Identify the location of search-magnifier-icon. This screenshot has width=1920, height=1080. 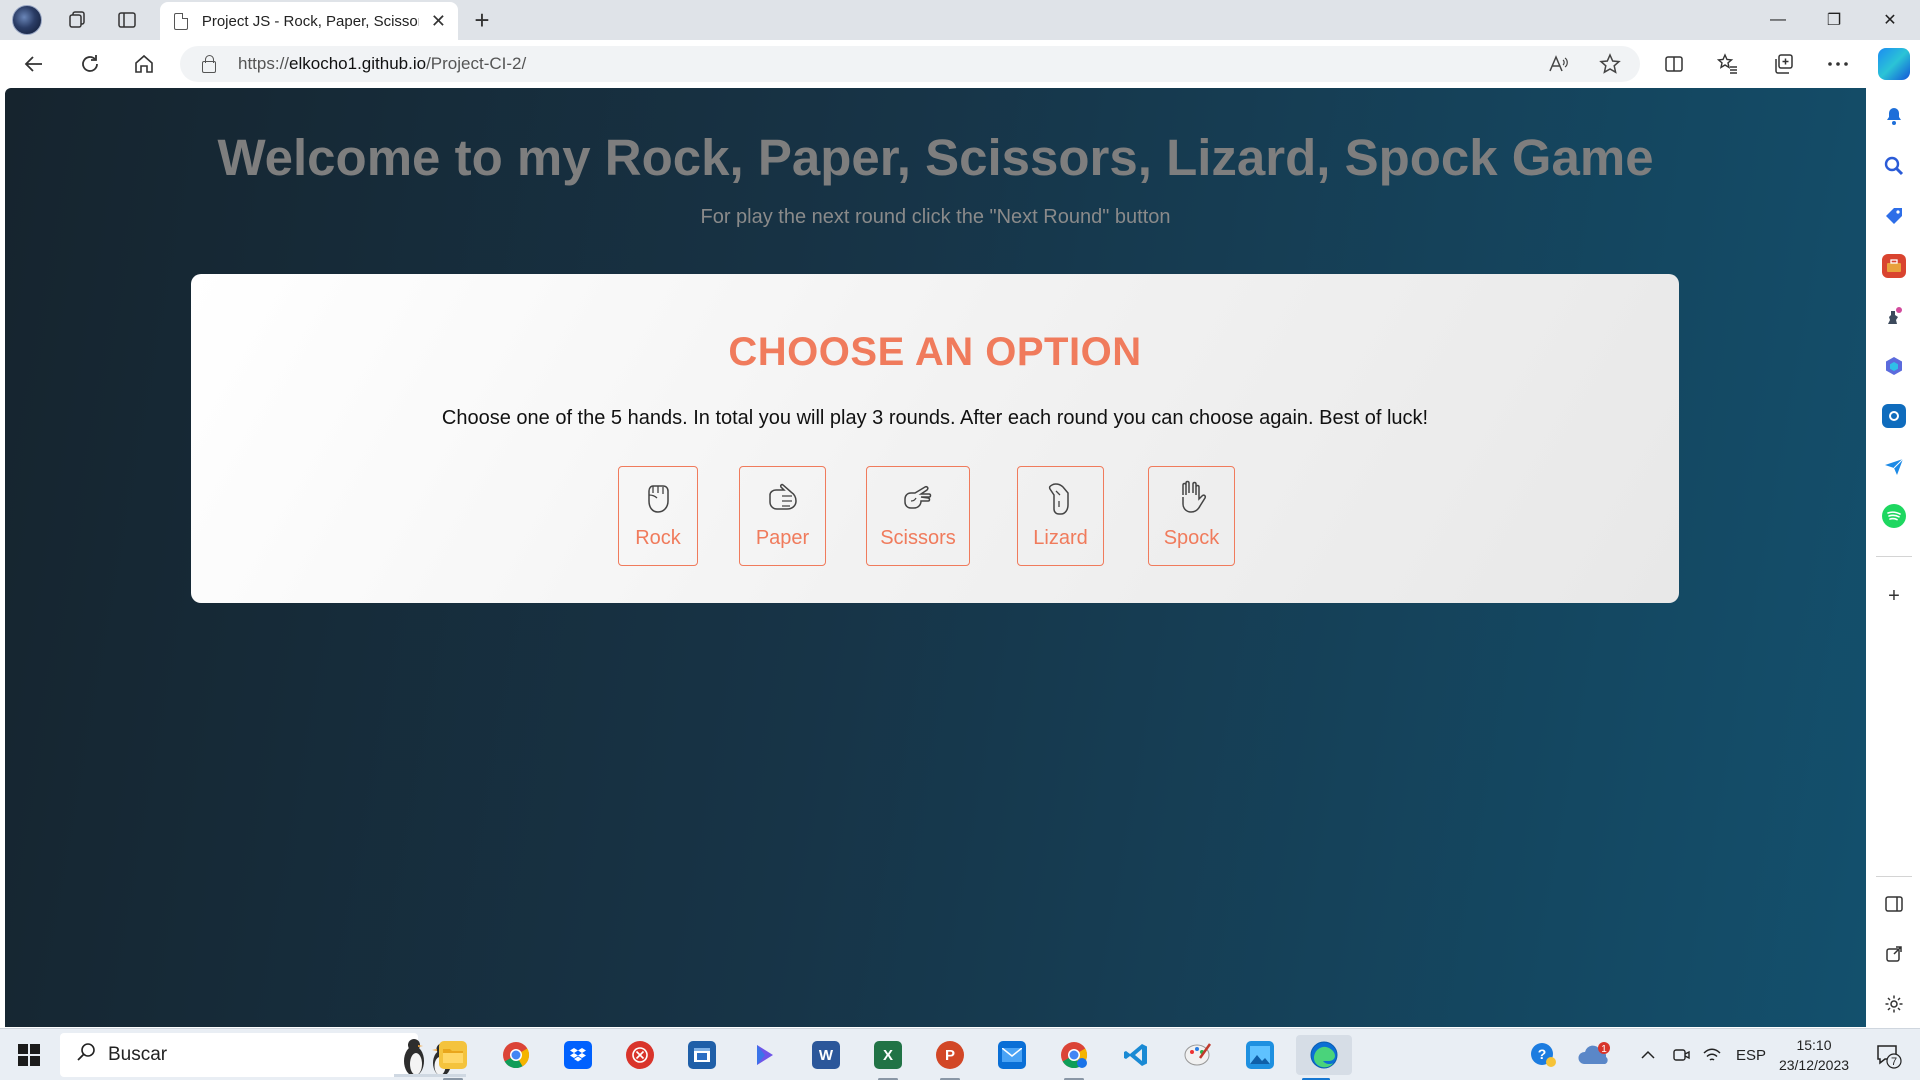
(86, 1055).